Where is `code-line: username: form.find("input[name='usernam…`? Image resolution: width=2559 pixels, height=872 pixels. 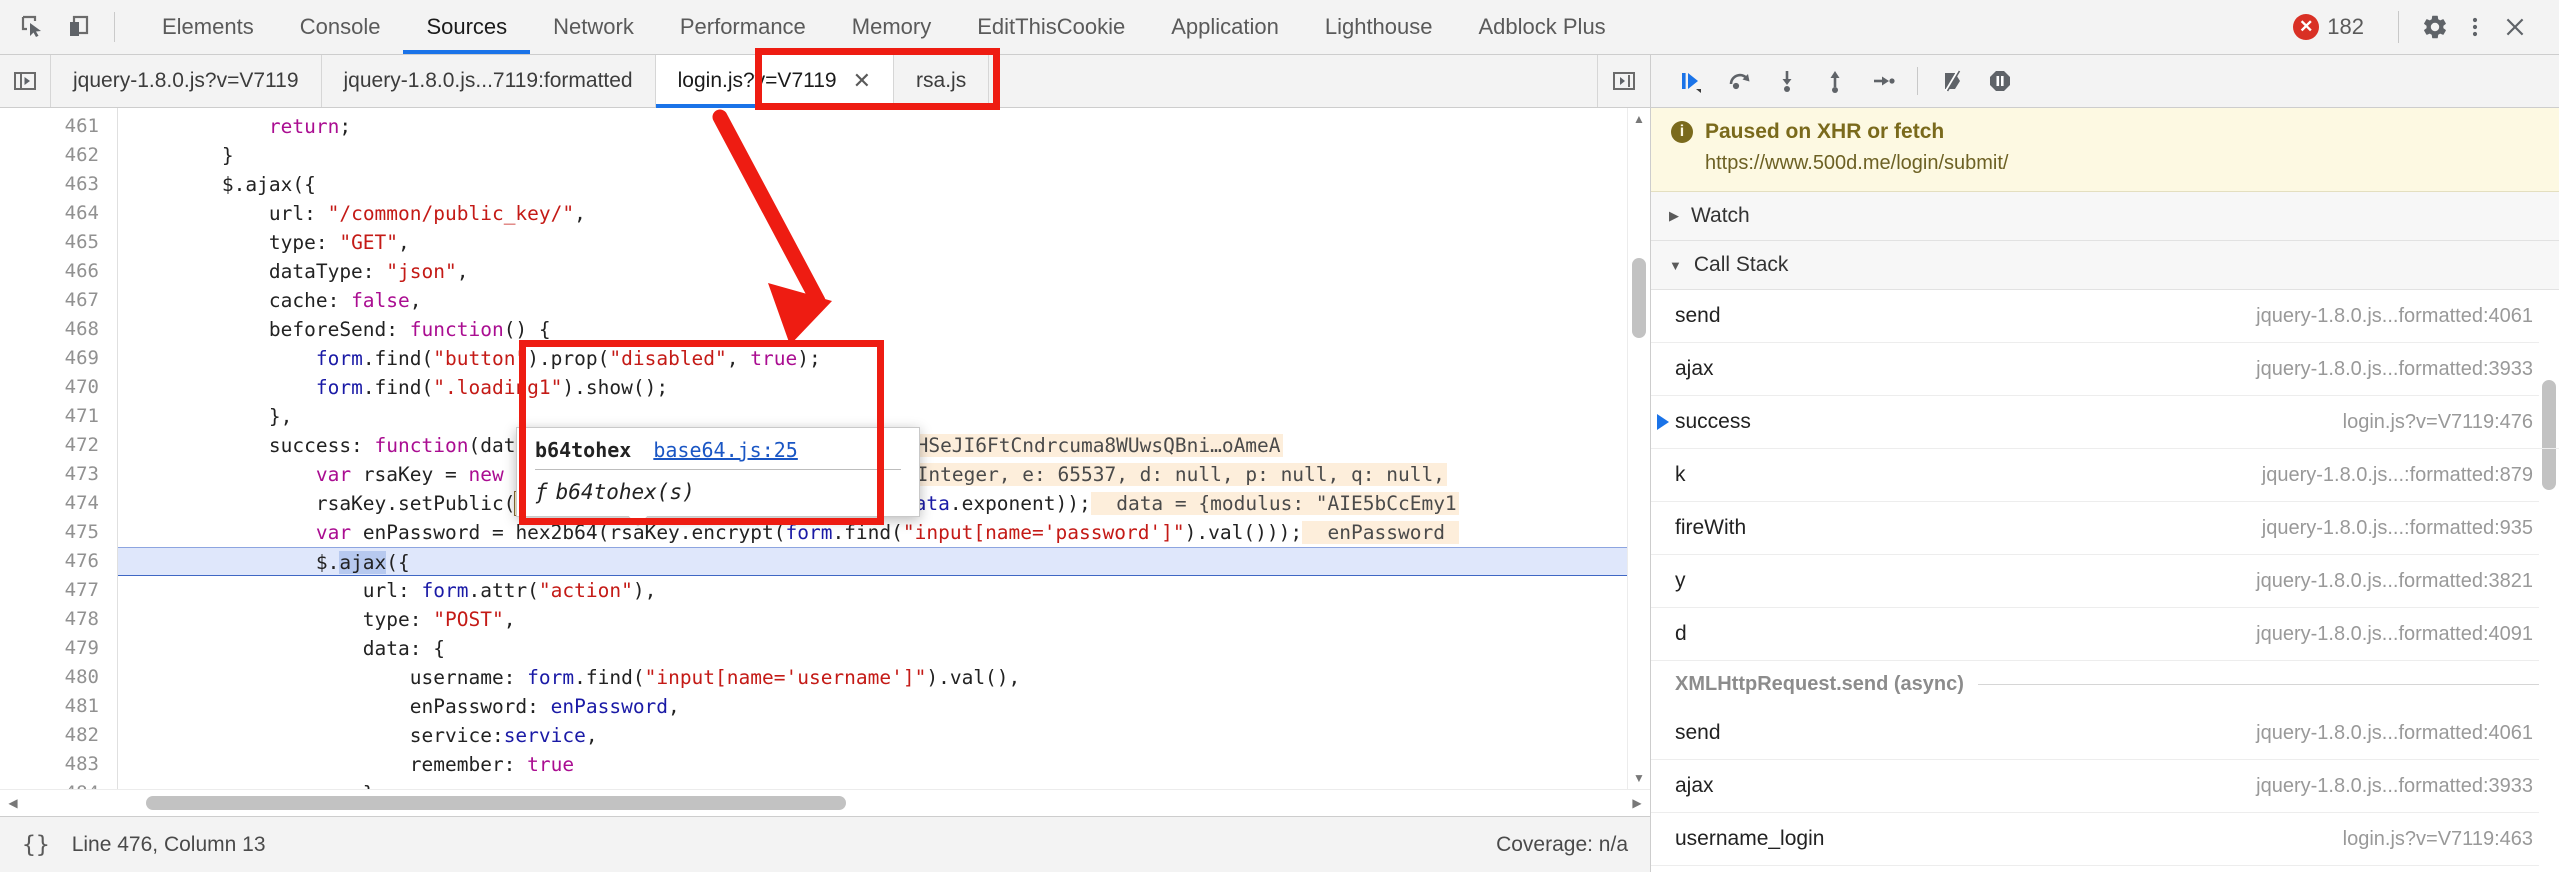 code-line: username: form.find("input[name='usernam… is located at coordinates (872, 677).